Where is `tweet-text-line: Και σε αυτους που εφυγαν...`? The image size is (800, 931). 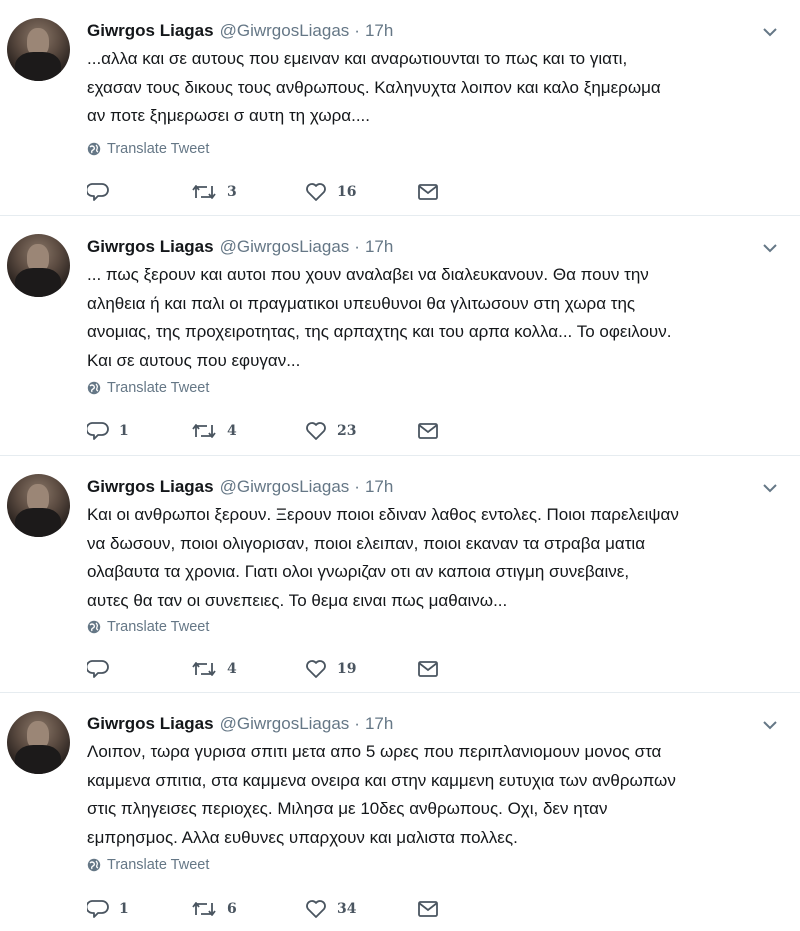 tweet-text-line: Και σε αυτους που εφυγαν... is located at coordinates (194, 360).